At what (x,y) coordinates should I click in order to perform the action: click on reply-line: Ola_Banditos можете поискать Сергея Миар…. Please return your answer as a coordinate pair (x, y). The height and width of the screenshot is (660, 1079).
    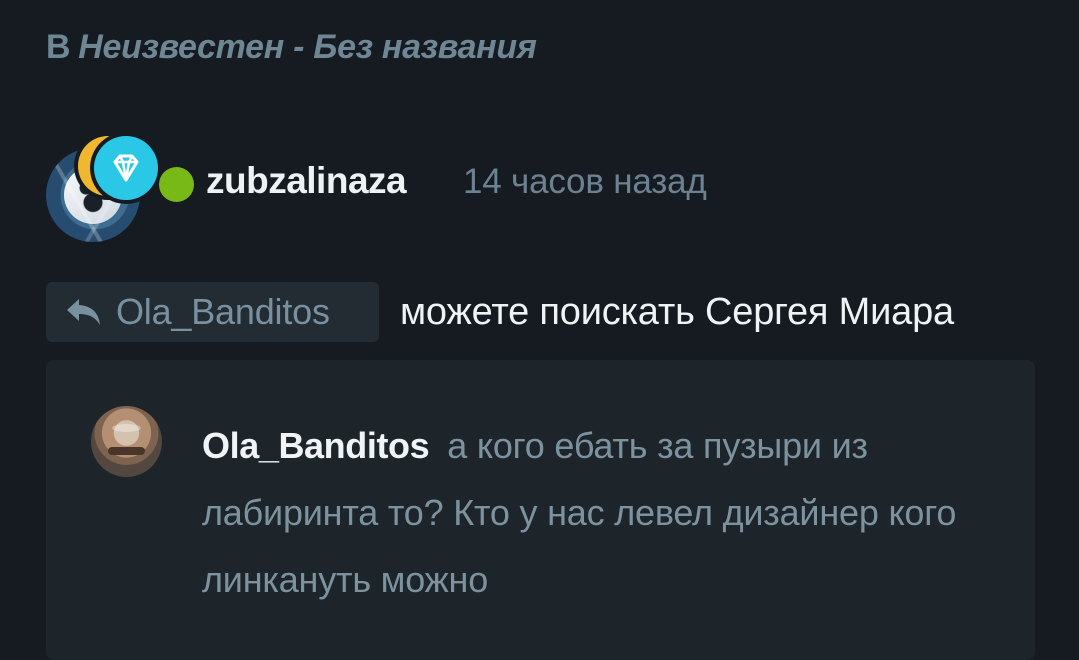
    Looking at the image, I should click on (551, 312).